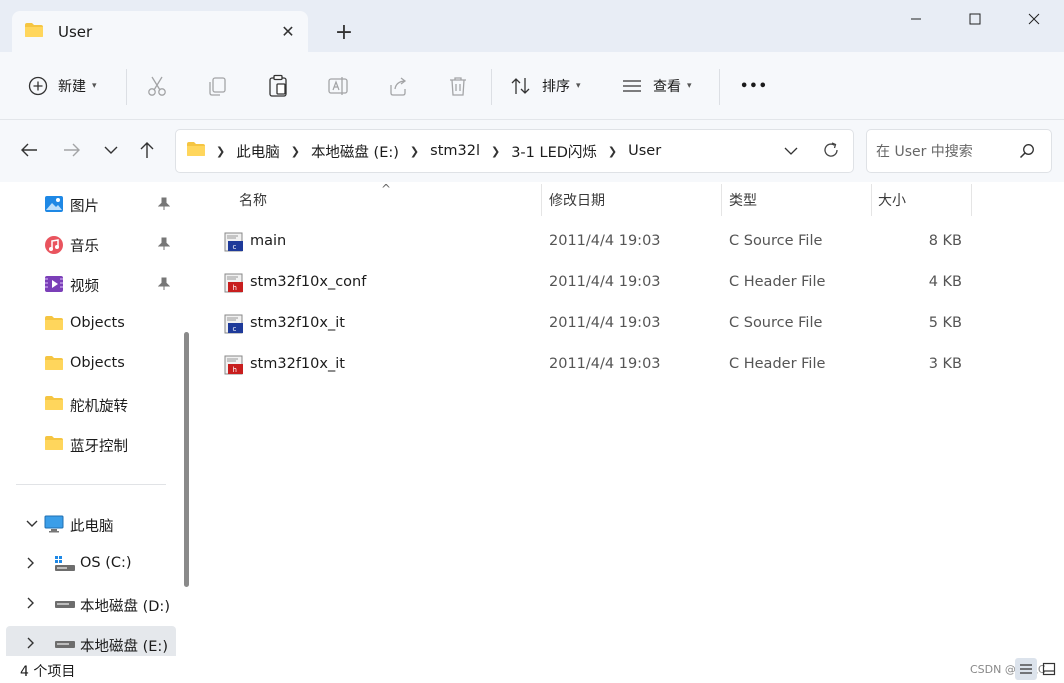  What do you see at coordinates (355, 151) in the screenshot?
I see `breadcrumb-drive-e: 本地磁盘 (E:)` at bounding box center [355, 151].